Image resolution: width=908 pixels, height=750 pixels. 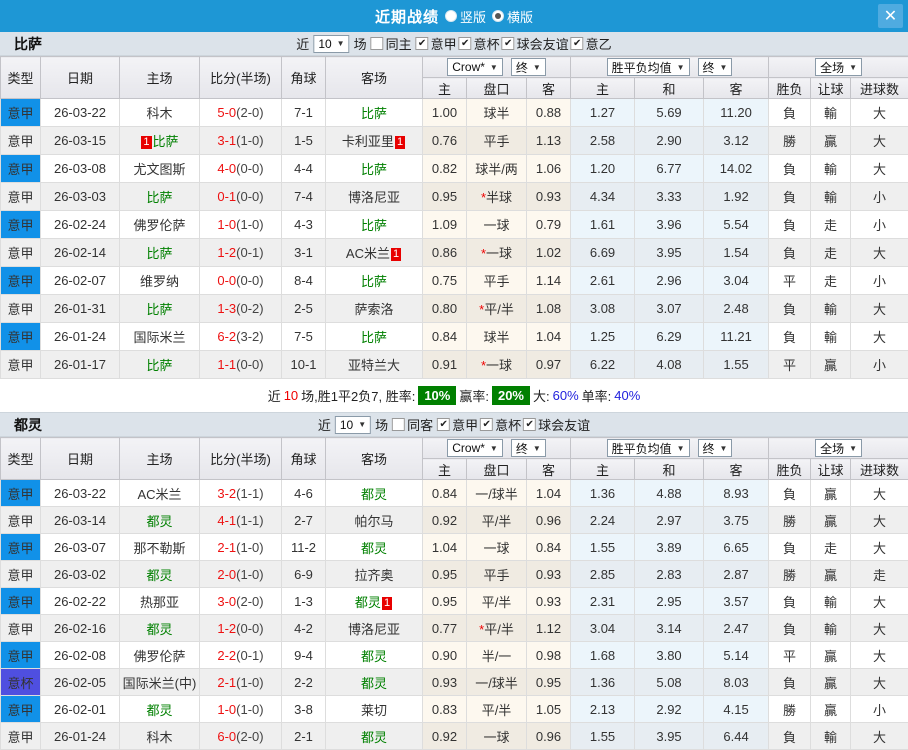 I want to click on score-cell: 2-0(1-0), so click(x=241, y=574).